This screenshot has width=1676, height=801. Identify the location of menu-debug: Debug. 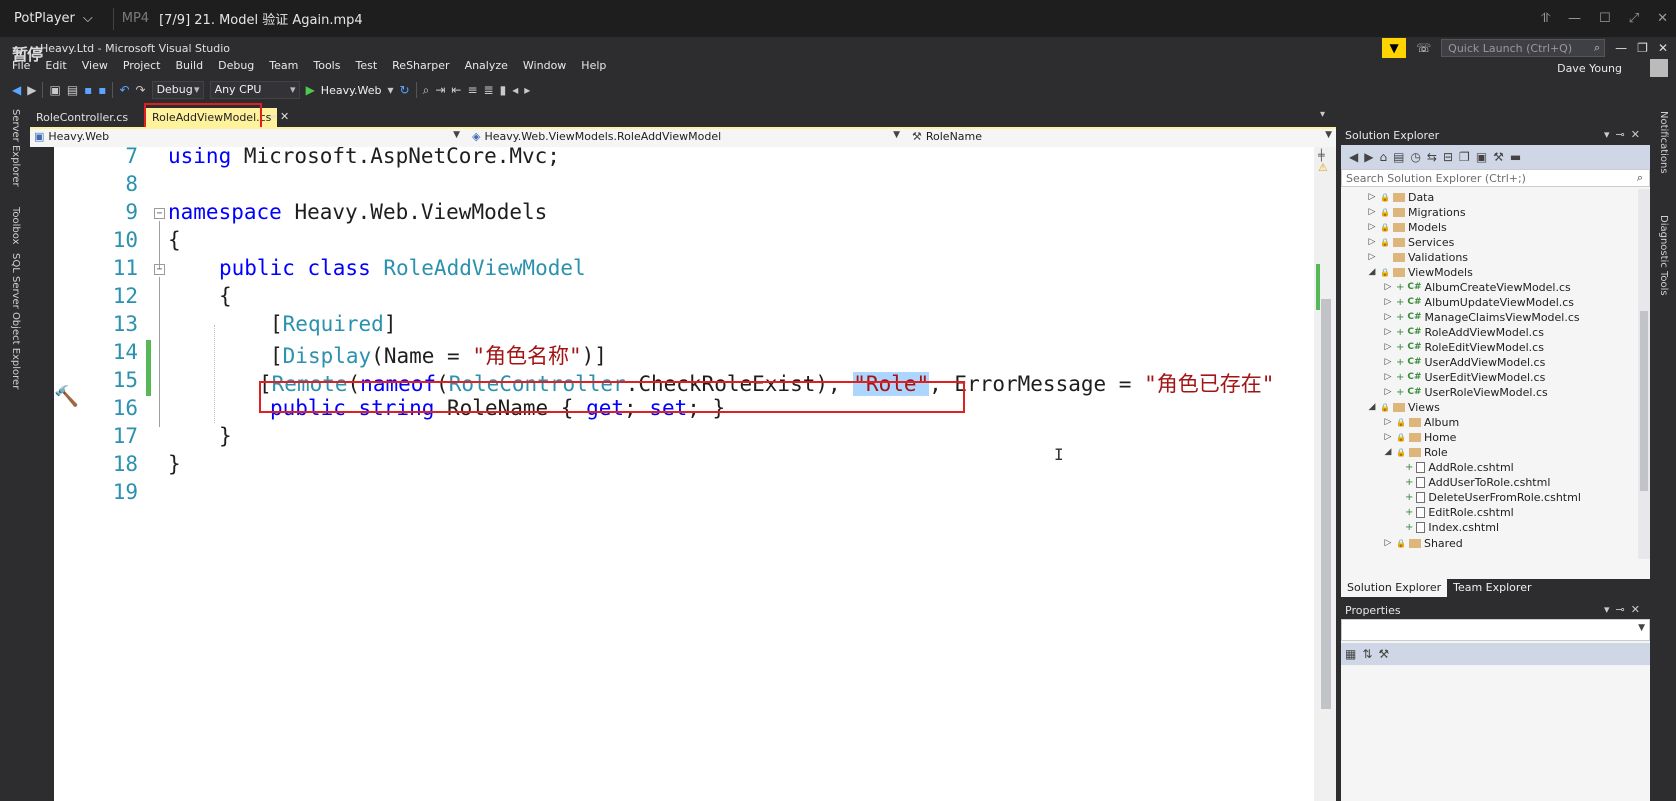
(236, 68).